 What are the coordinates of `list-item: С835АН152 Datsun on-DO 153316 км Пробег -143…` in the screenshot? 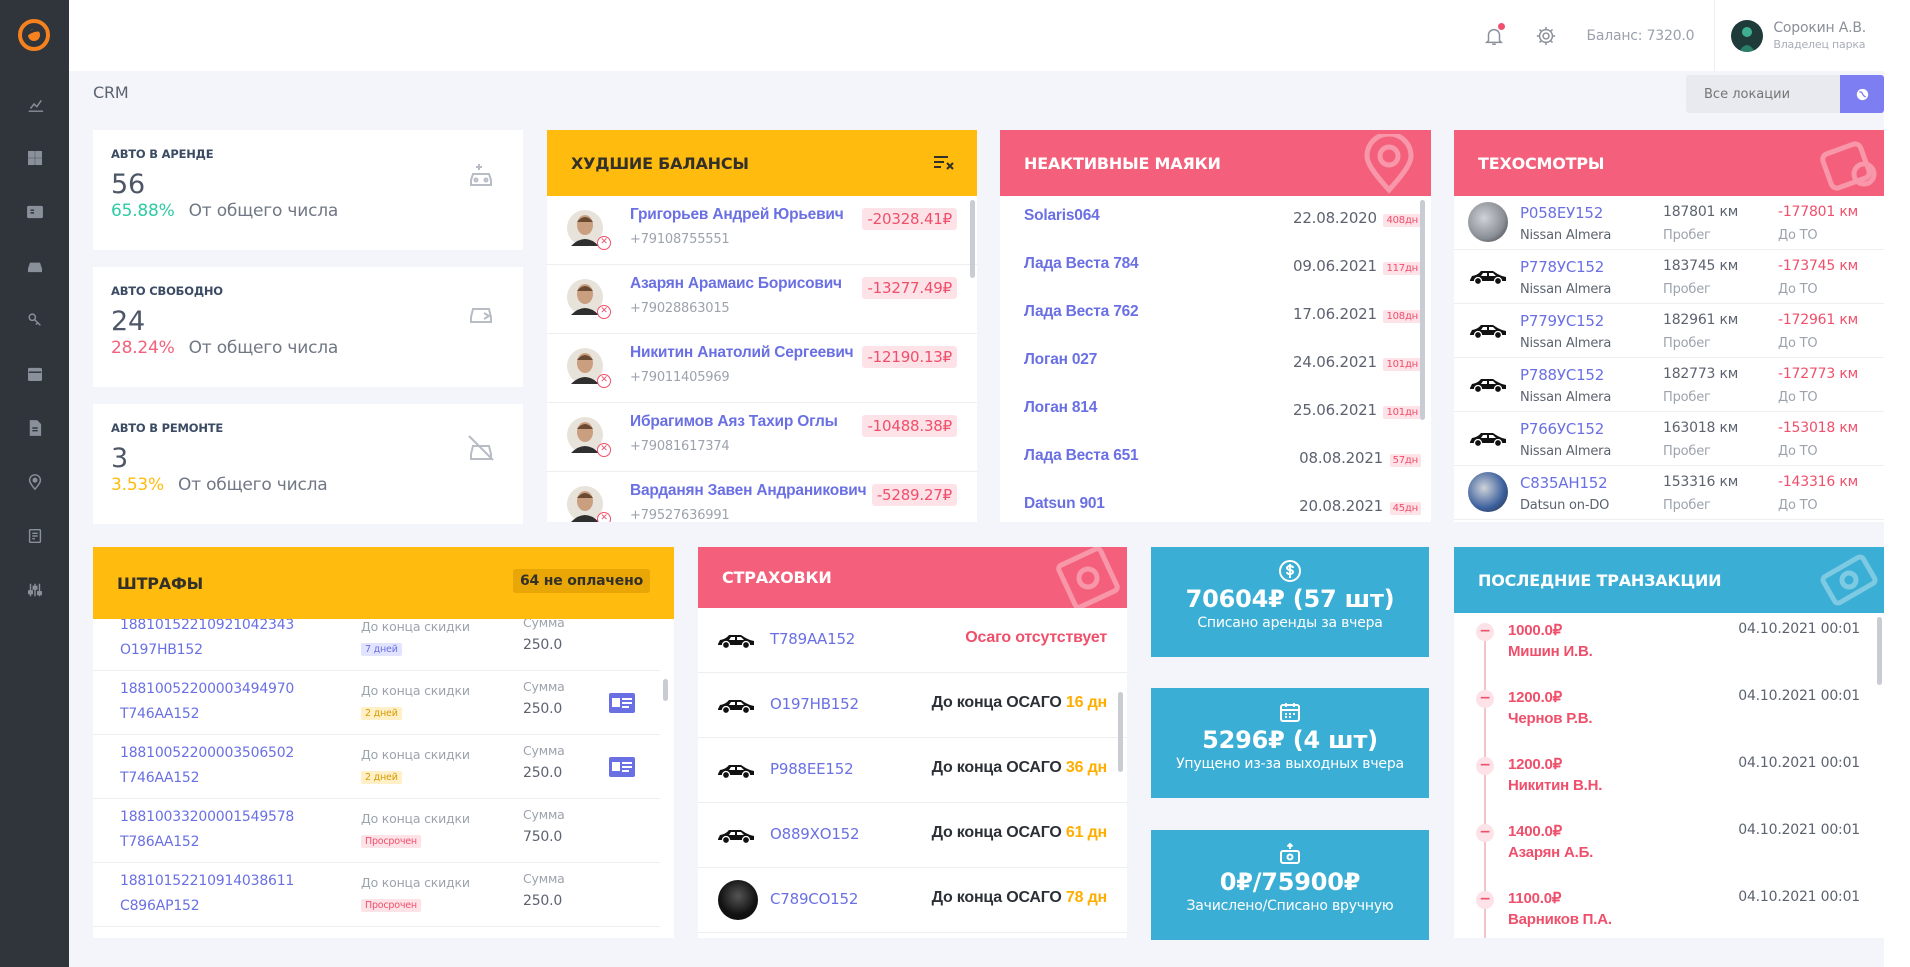 It's located at (1669, 493).